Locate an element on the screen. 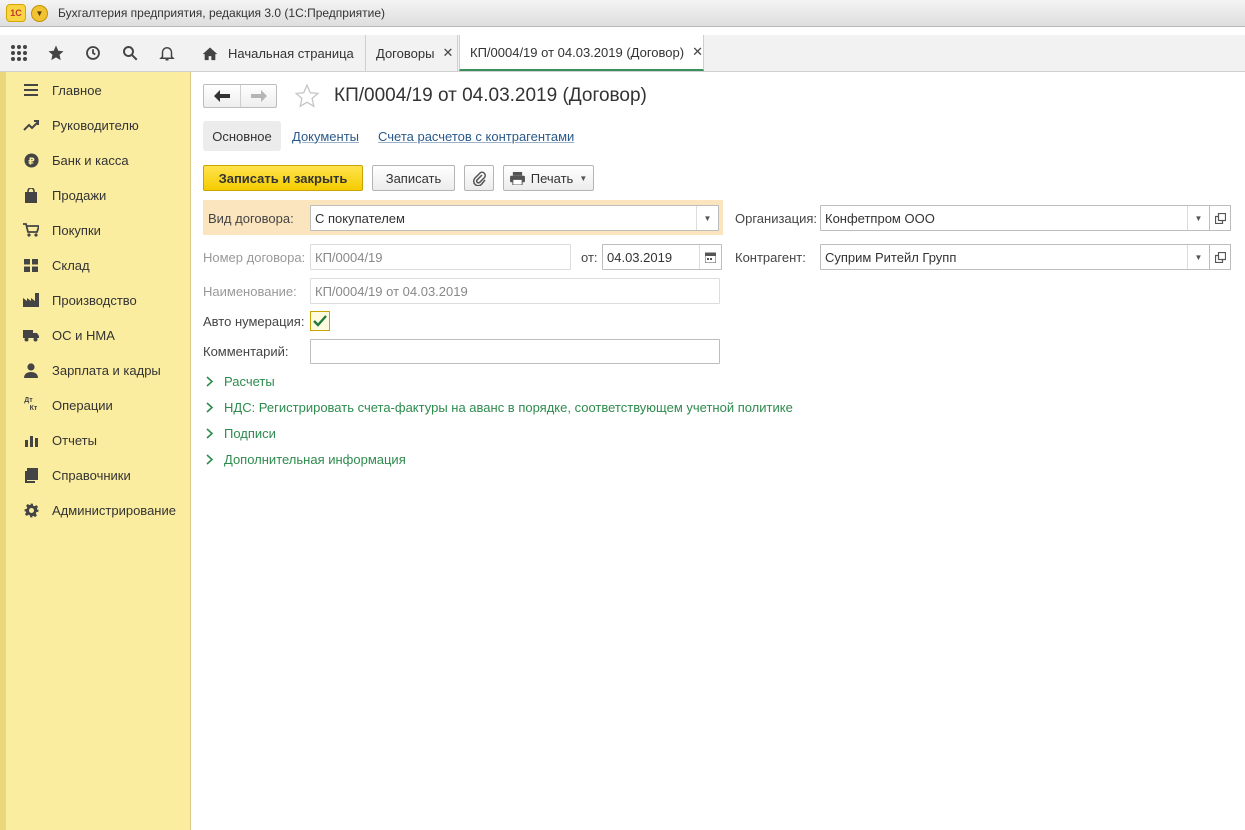  sidebar-item-management: Руководителю is located at coordinates (79, 125).